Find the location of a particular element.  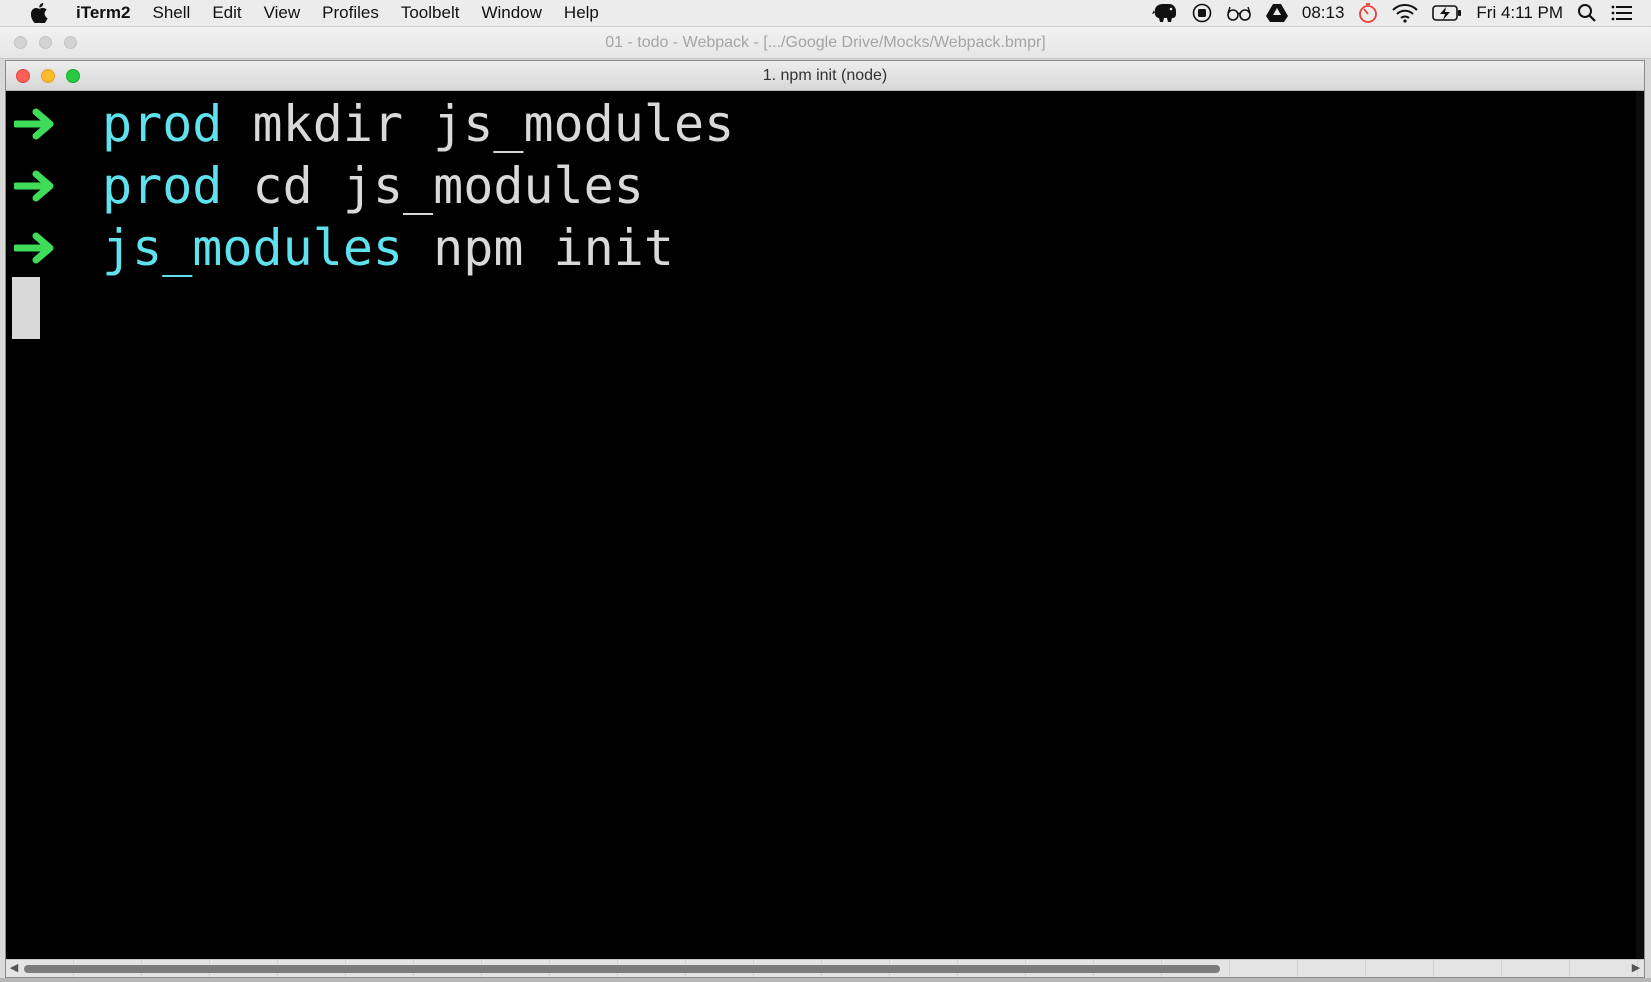

terminal-cursor is located at coordinates (26, 308).